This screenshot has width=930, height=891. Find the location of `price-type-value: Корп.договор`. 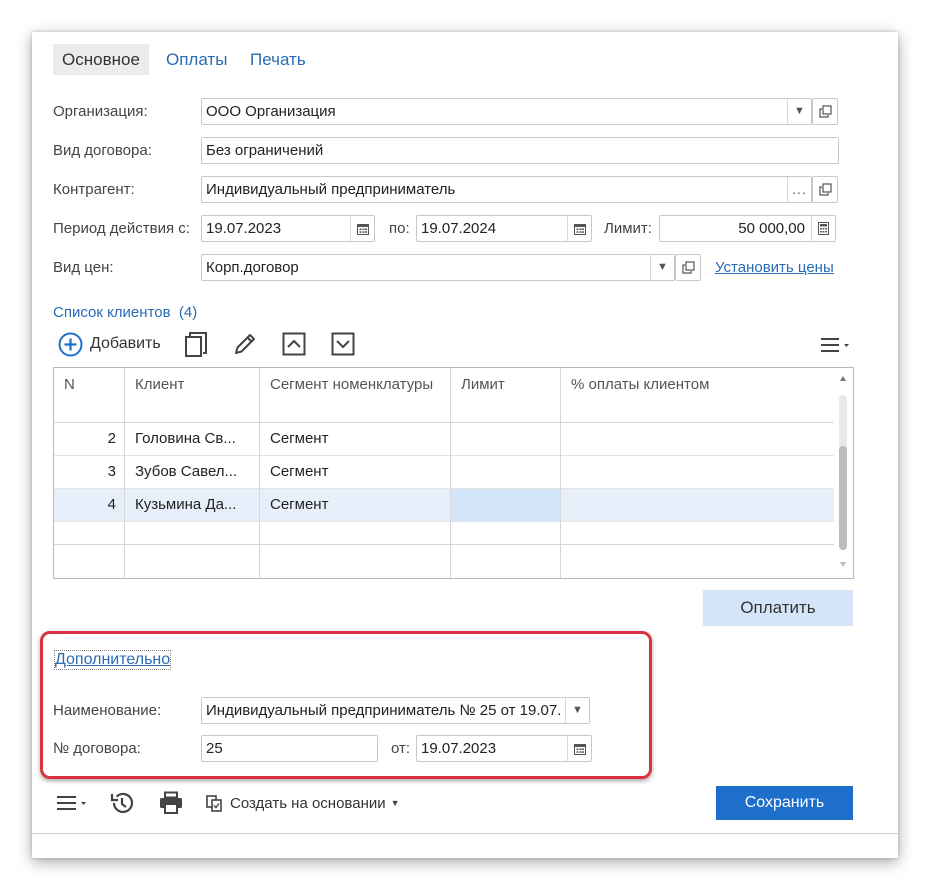

price-type-value: Корп.договор is located at coordinates (252, 267).